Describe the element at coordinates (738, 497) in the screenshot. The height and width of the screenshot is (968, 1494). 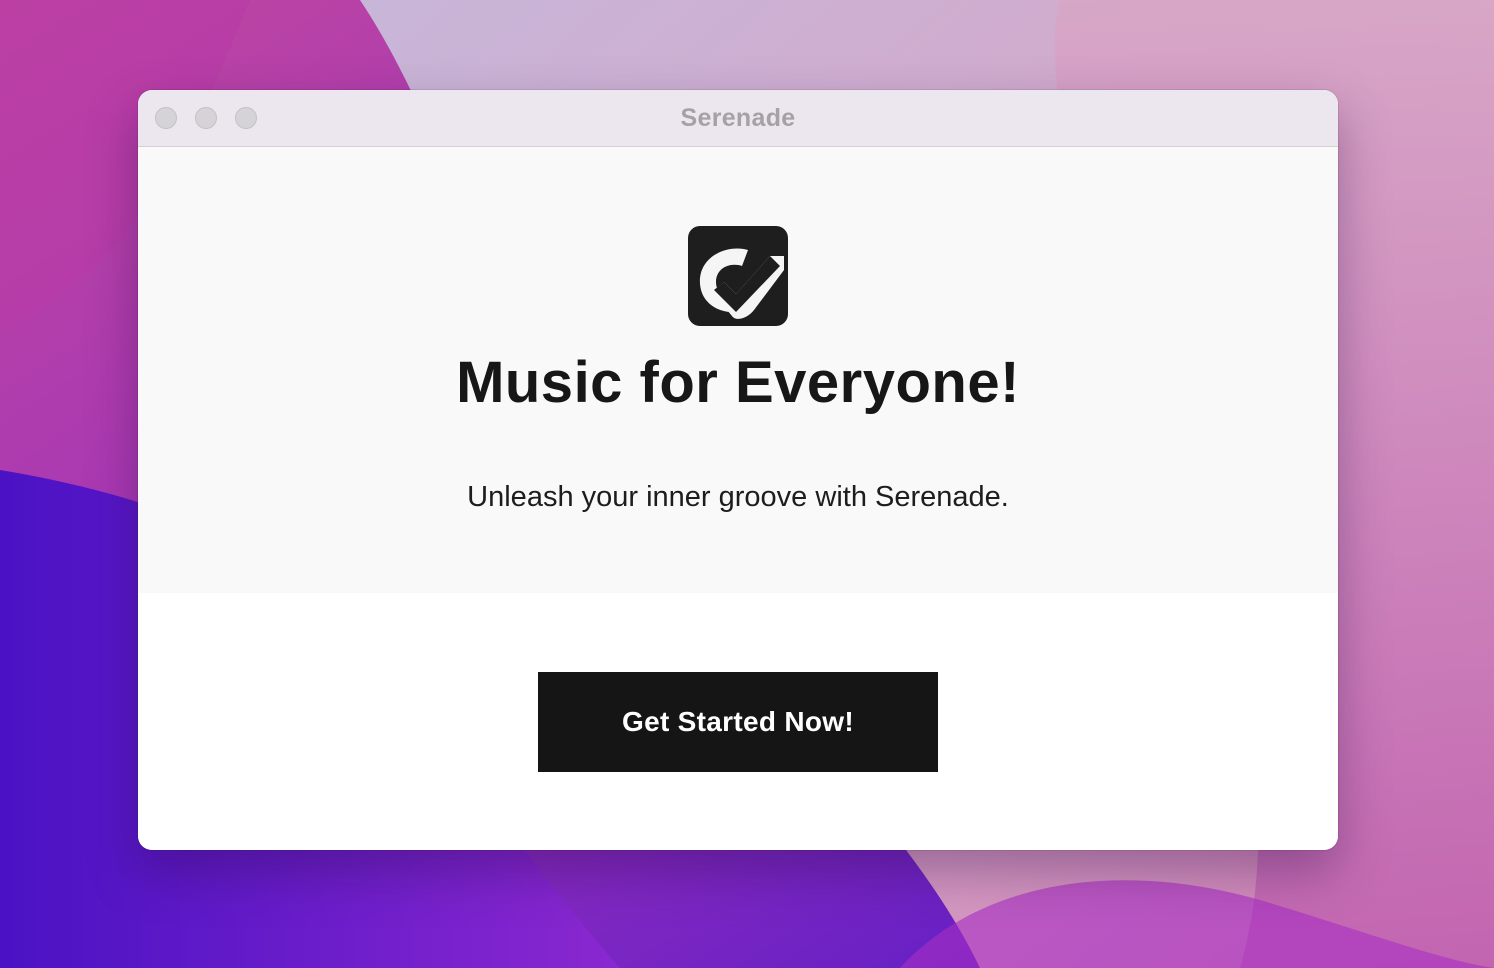
I see `tagline: Unleash your inner groove with Serenade.` at that location.